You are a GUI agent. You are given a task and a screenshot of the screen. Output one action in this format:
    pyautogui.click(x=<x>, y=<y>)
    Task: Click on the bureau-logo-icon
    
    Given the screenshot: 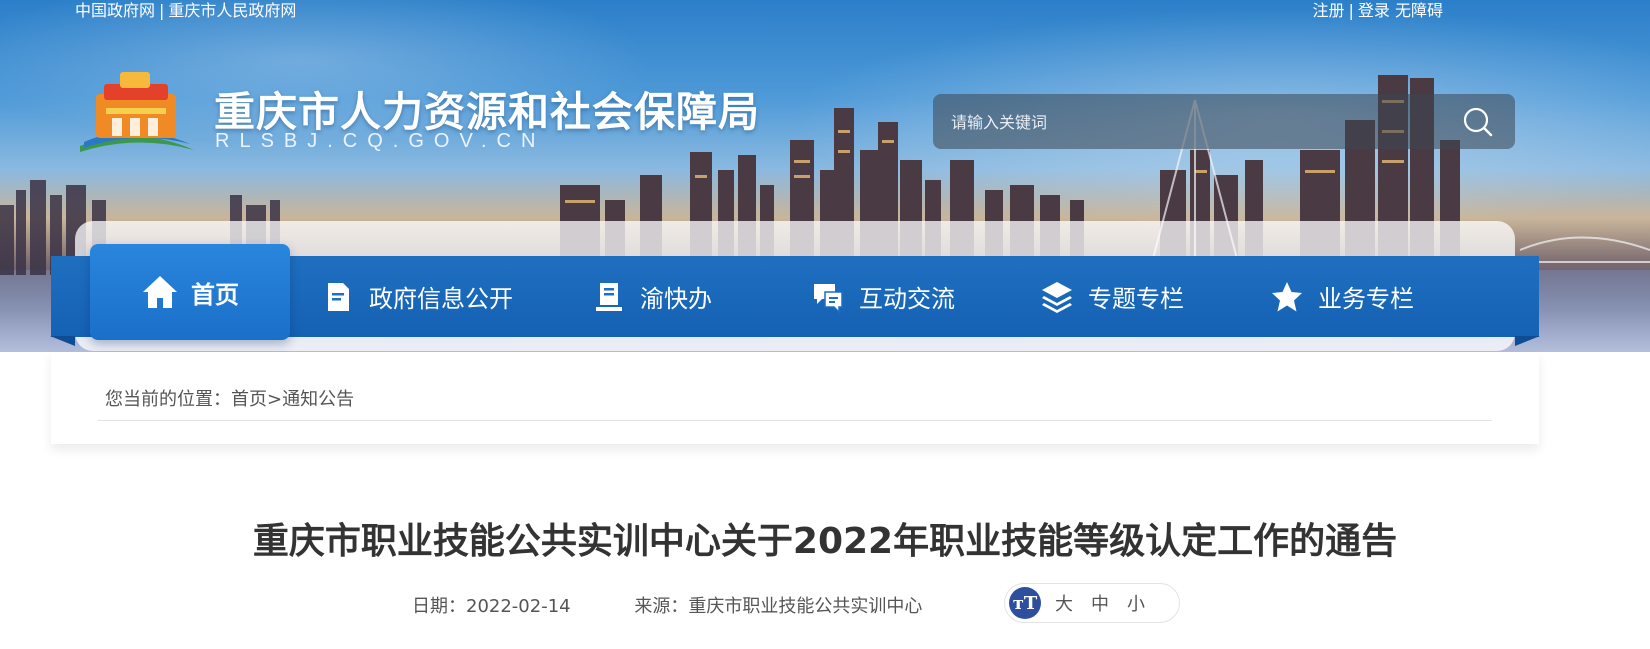 What is the action you would take?
    pyautogui.click(x=135, y=114)
    